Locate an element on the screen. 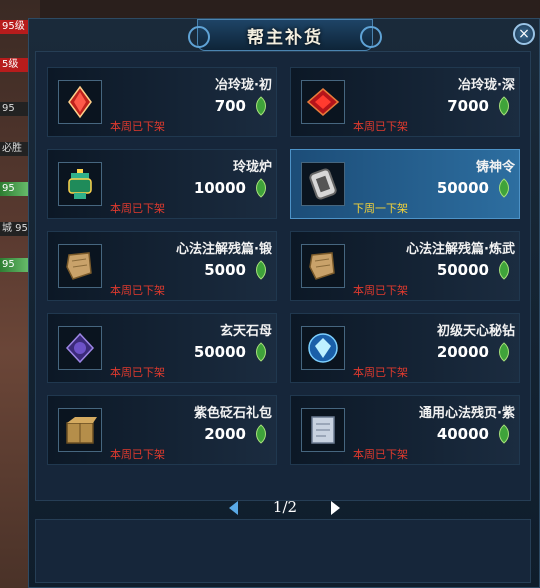 This screenshot has width=540, height=588. shop-item-card: 心法注解残篇·炼武 50000 本周已下架 is located at coordinates (405, 266).